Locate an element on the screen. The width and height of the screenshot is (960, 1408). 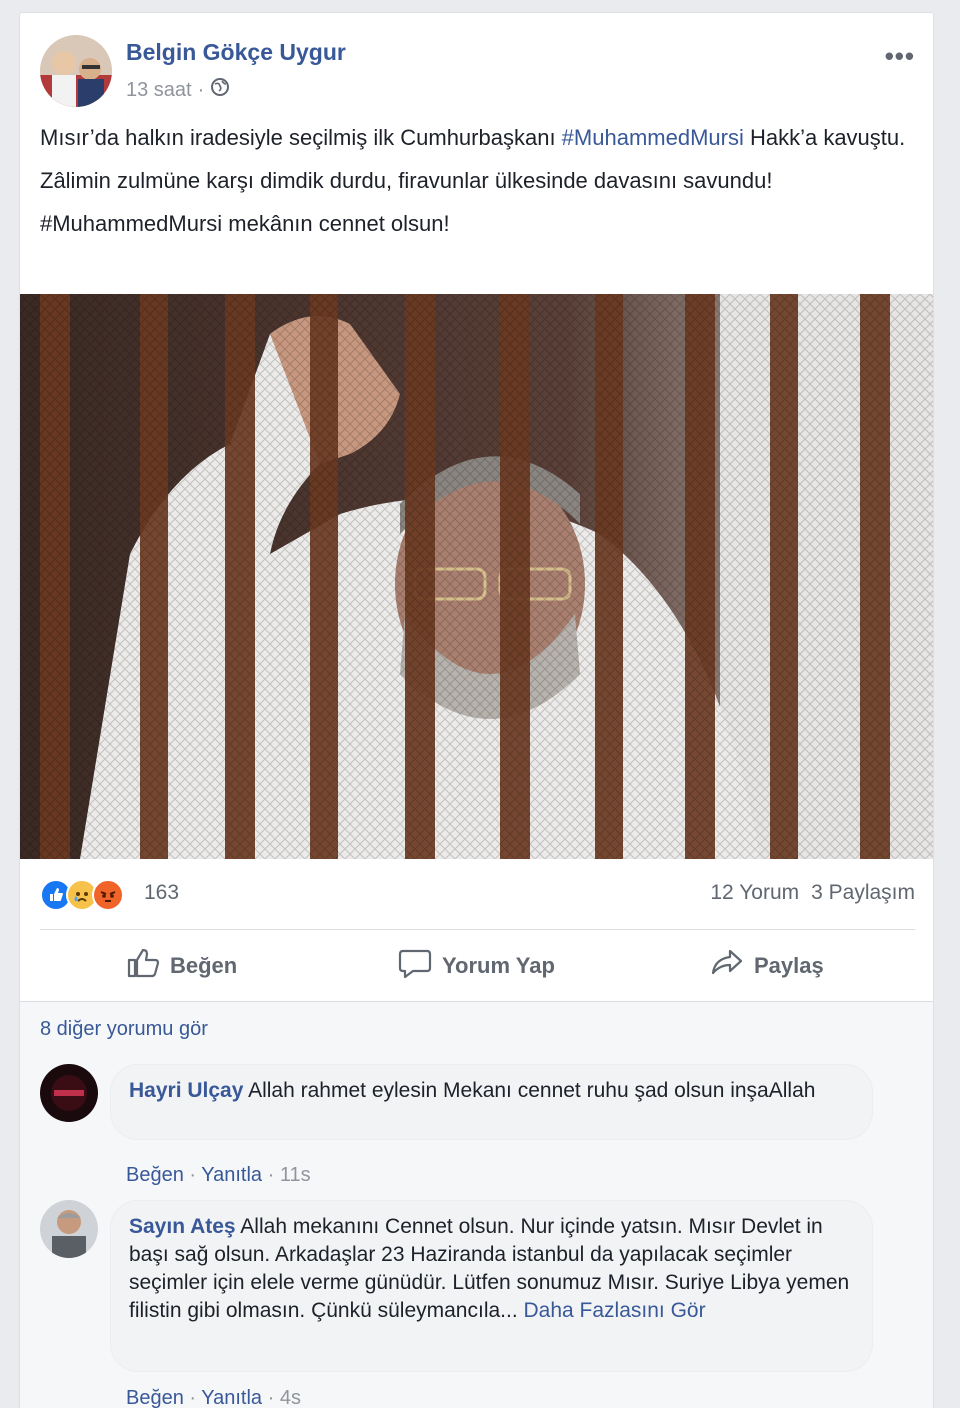
comment-label: Yorum Yap is located at coordinates (498, 965).